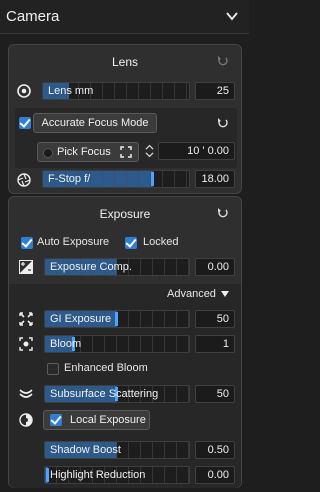  What do you see at coordinates (152, 179) in the screenshot?
I see `fstop-slider-handle` at bounding box center [152, 179].